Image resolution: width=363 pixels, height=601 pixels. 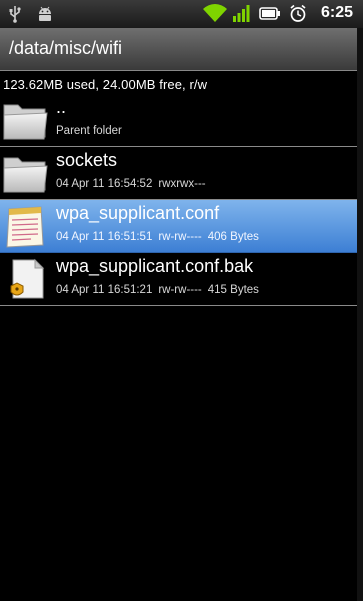 What do you see at coordinates (89, 131) in the screenshot?
I see `file-subtitle: Parent folder` at bounding box center [89, 131].